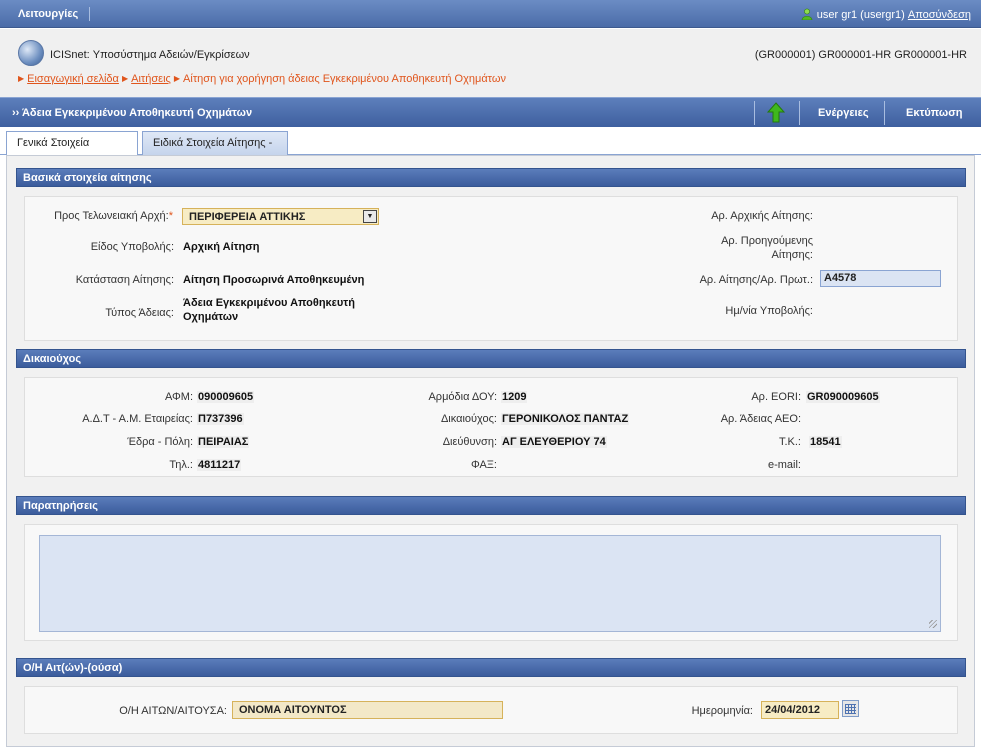 The image size is (981, 752). I want to click on chevron-down-icon: ▼, so click(370, 216).